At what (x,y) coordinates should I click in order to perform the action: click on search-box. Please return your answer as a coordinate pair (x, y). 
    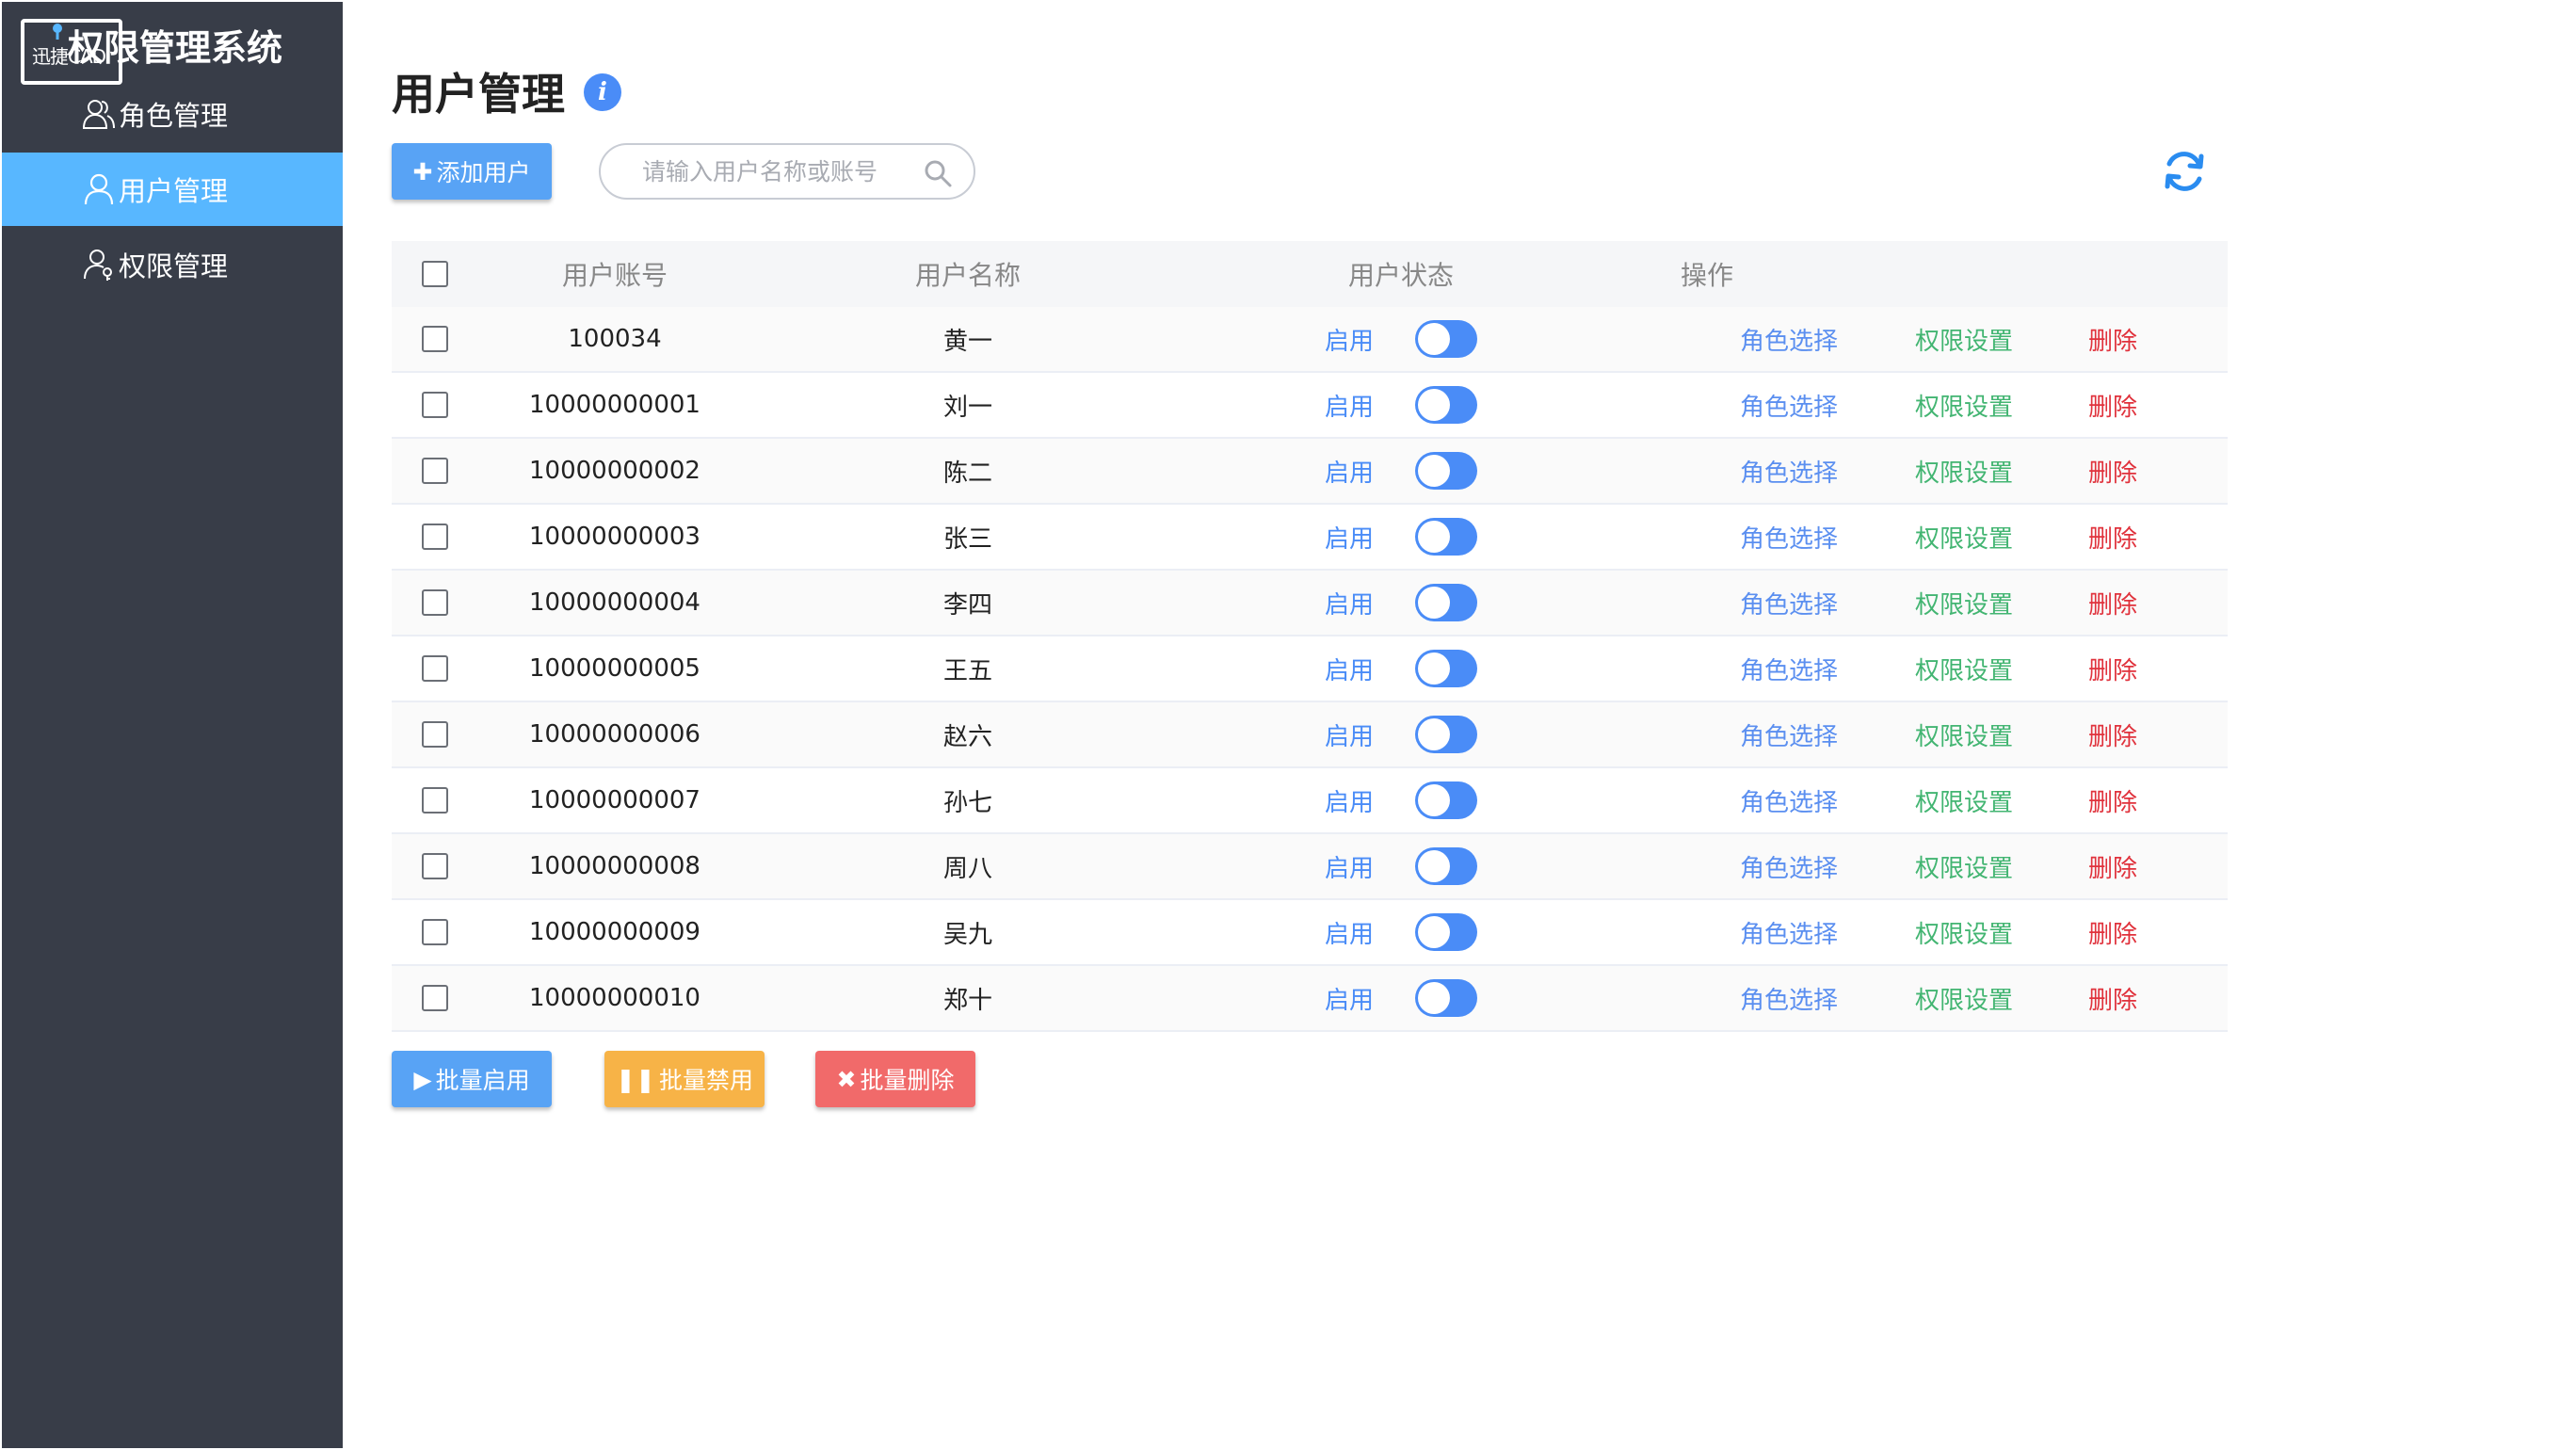
    Looking at the image, I should click on (787, 171).